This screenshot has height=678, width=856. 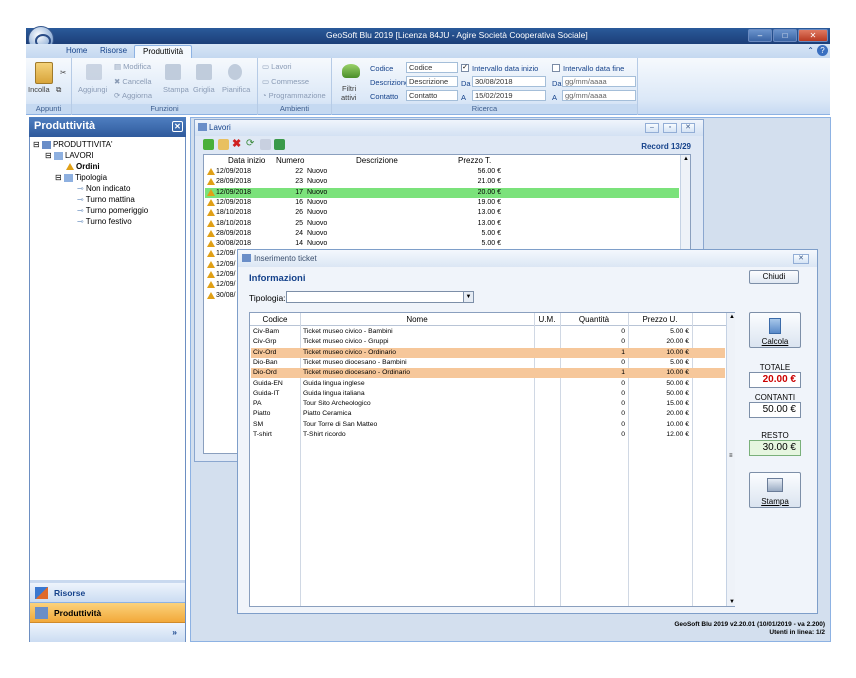 I want to click on print-icon, so click(x=173, y=72).